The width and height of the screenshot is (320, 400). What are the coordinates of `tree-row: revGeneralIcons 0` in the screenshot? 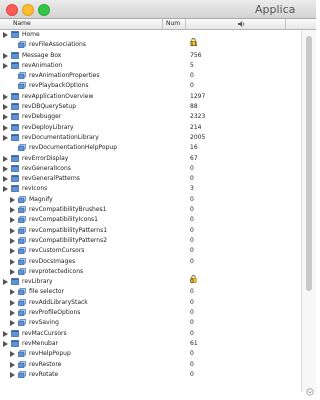 It's located at (150, 169).